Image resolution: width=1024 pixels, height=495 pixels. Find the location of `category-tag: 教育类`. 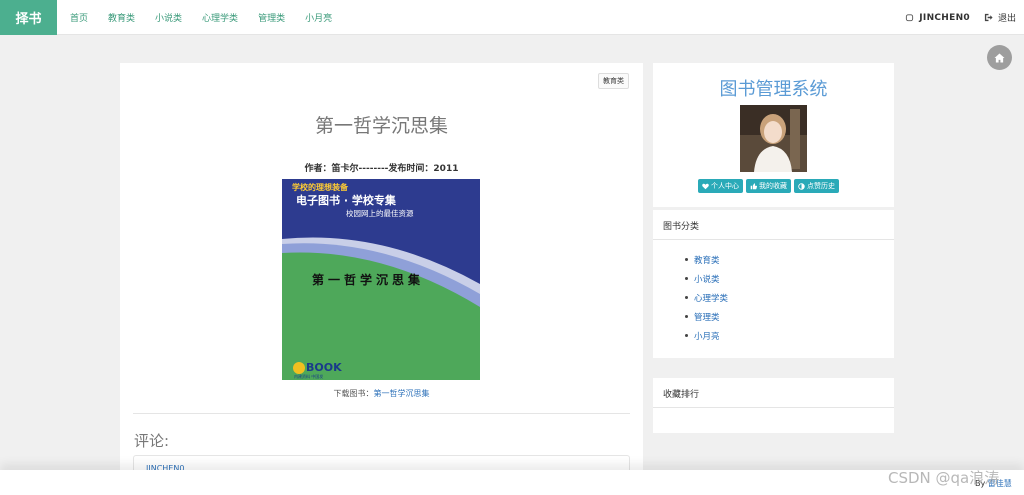

category-tag: 教育类 is located at coordinates (613, 81).